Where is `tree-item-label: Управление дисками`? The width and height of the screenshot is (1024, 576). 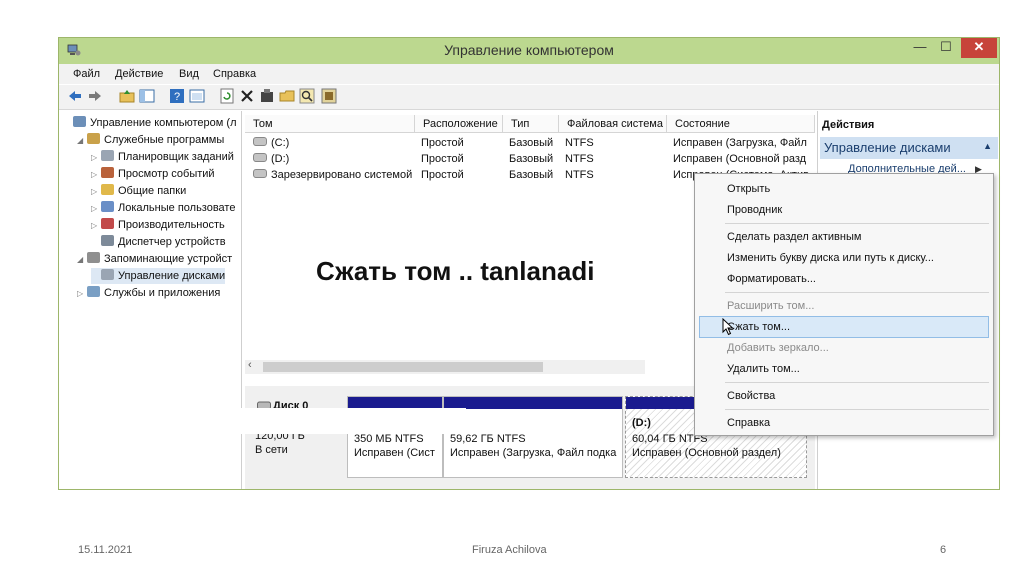
tree-item-label: Управление дисками is located at coordinates (172, 276).